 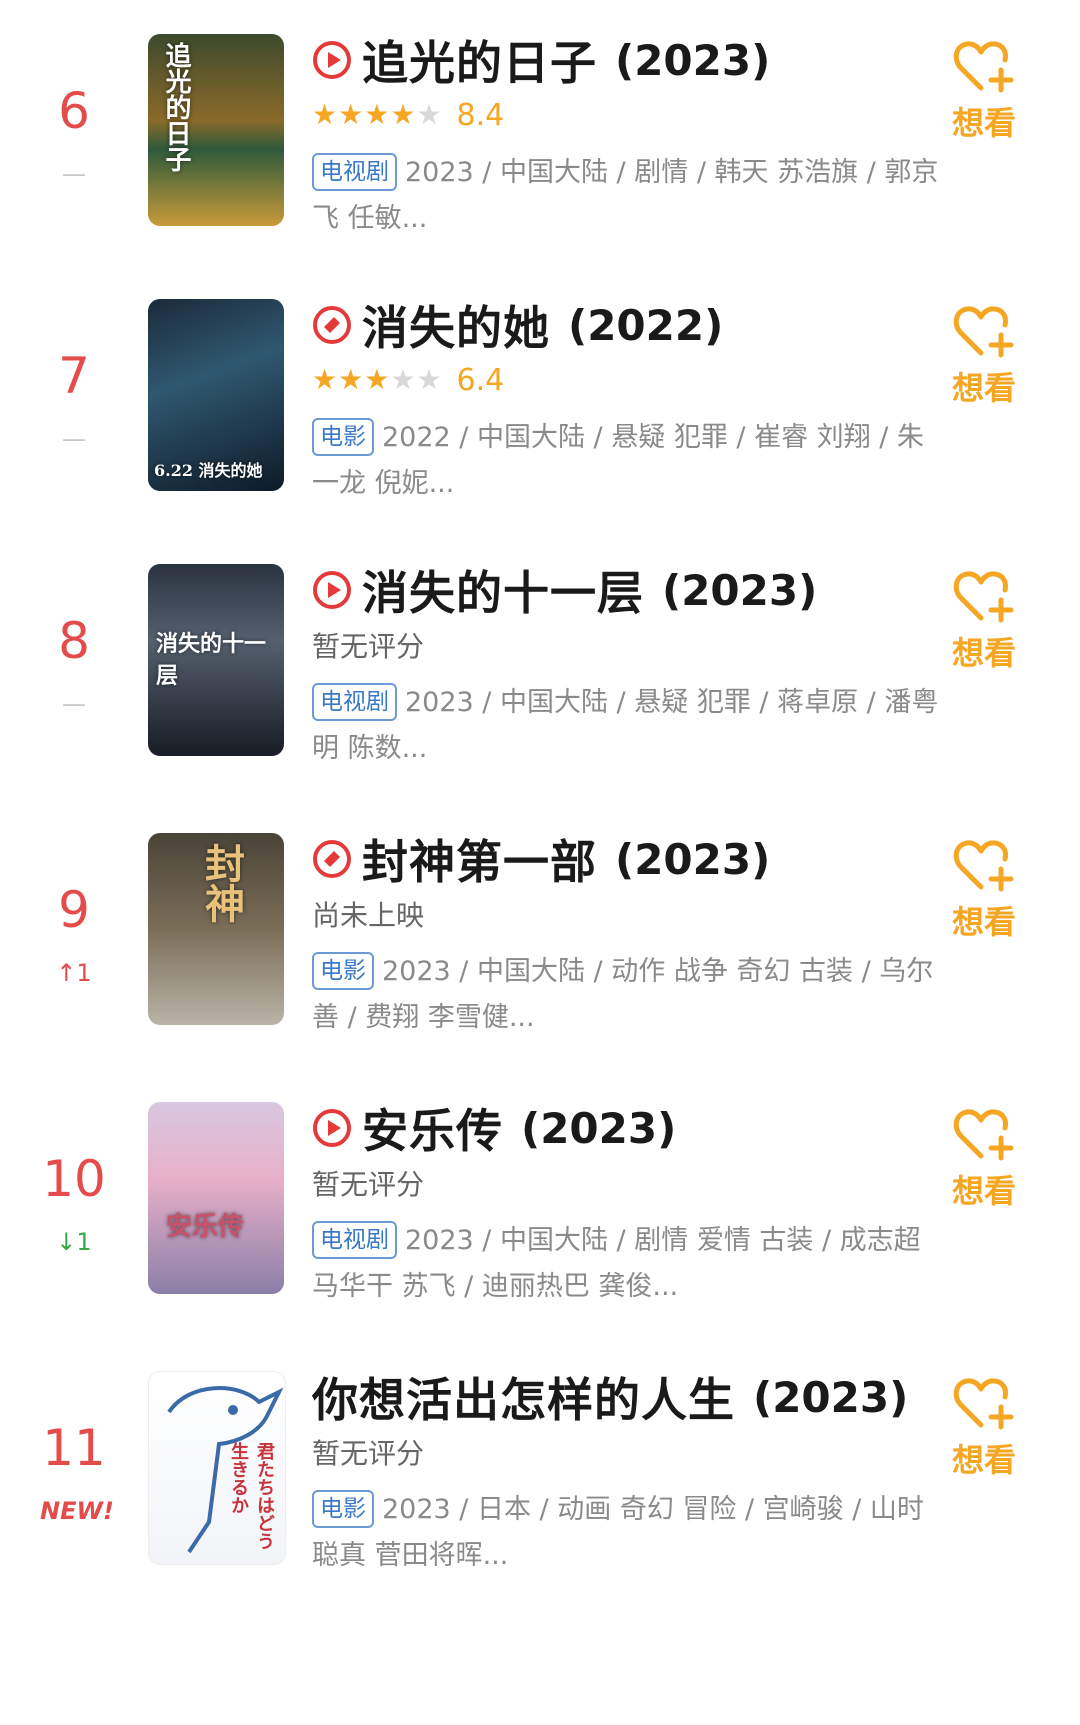 What do you see at coordinates (205, 1227) in the screenshot?
I see `poster-title-text: 安乐传` at bounding box center [205, 1227].